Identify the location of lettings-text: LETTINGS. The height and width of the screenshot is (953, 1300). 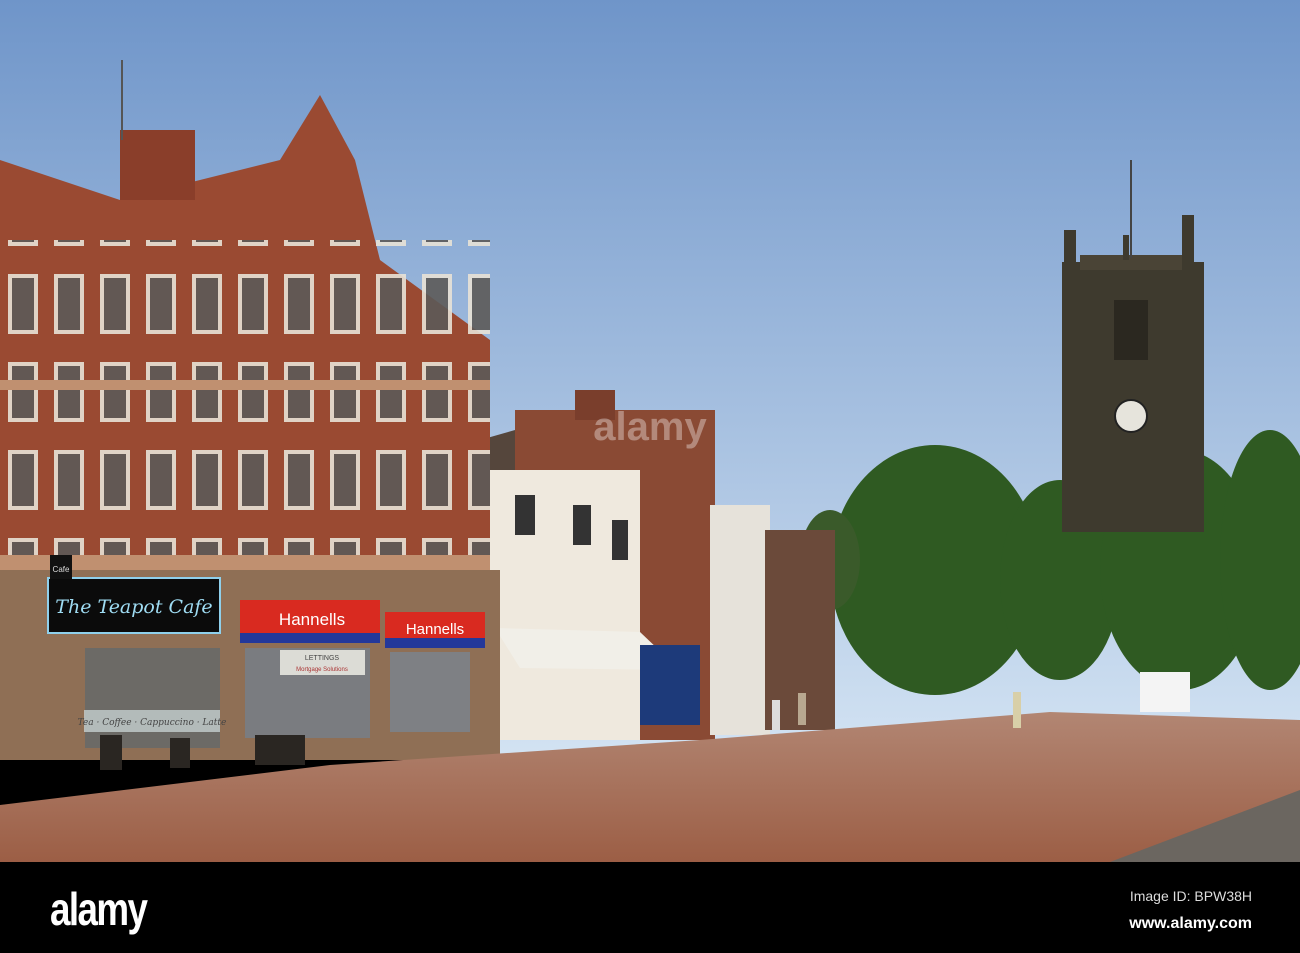
(322, 658).